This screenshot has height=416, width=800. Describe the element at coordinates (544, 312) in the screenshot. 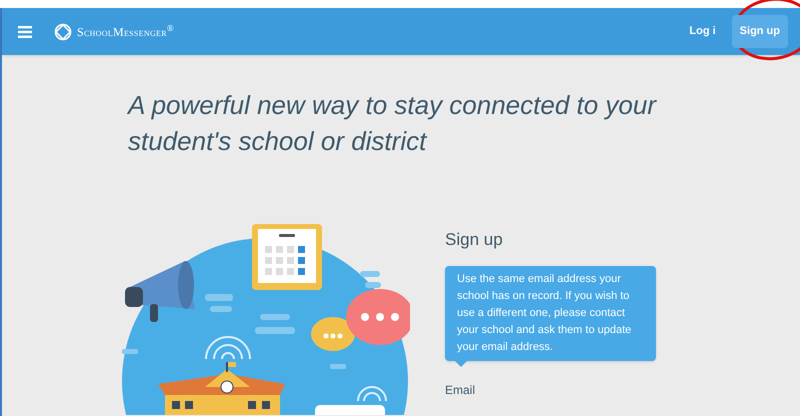

I see `tooltip-text: Use the same email address your school has on record. If you wish to use a different one, please contact your school and ask them to update your email address.` at that location.